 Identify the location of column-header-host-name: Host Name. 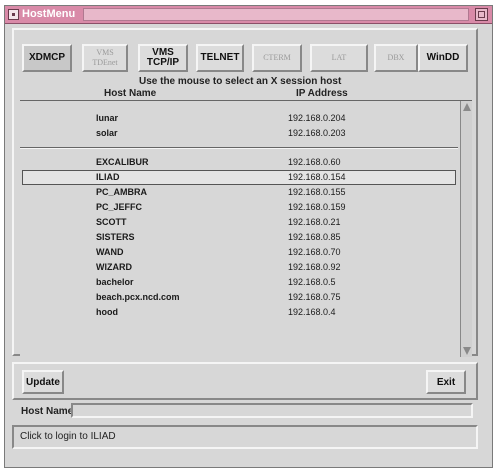
(130, 93).